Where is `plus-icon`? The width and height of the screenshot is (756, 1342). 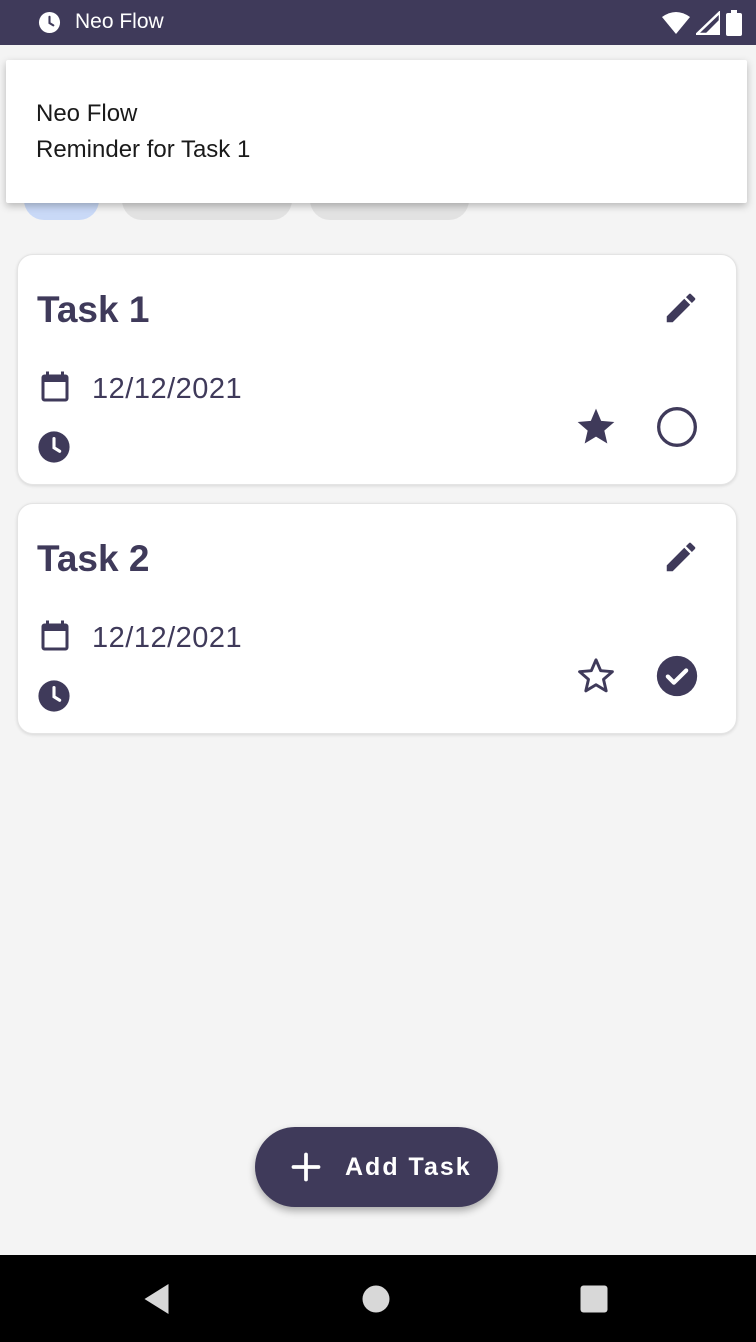 plus-icon is located at coordinates (306, 1167).